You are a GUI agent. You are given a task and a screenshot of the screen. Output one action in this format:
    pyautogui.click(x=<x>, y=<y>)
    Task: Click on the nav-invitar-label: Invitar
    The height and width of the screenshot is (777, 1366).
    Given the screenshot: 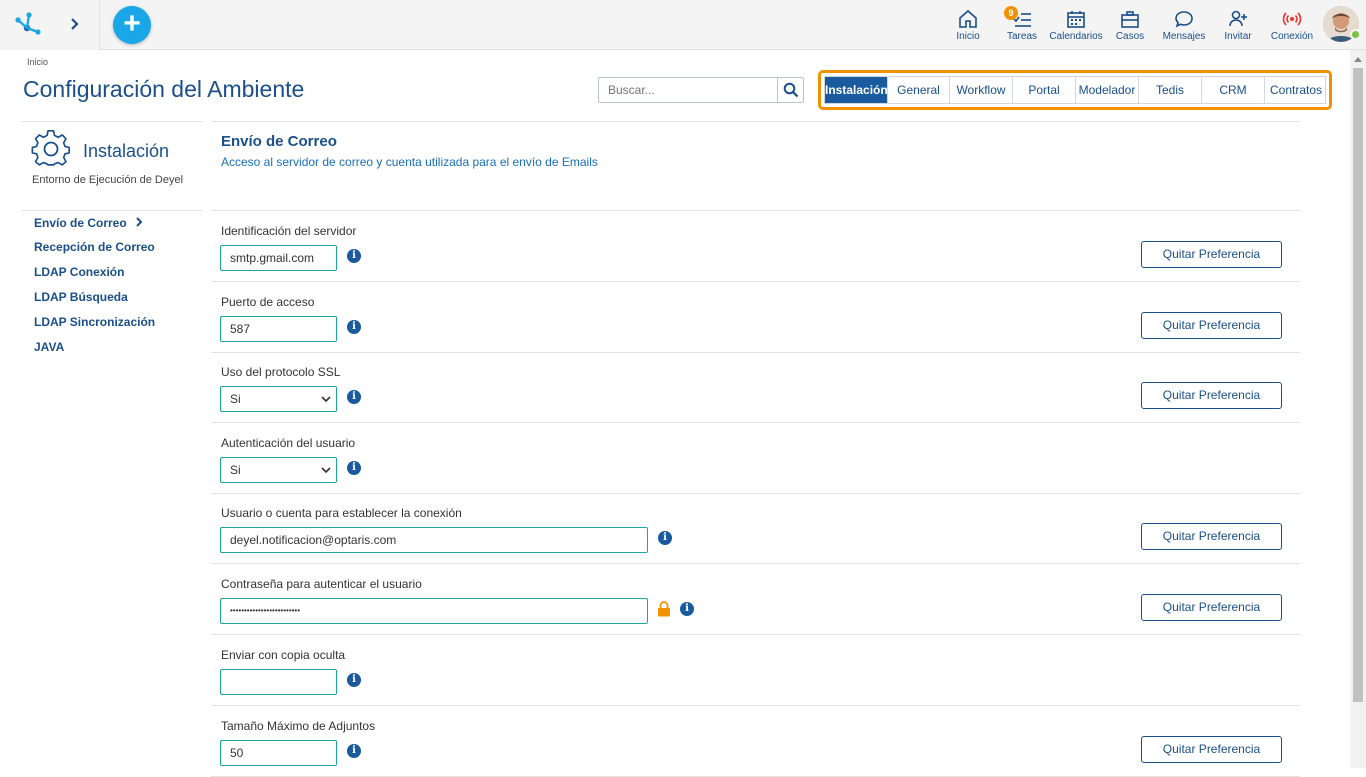 What is the action you would take?
    pyautogui.click(x=1238, y=36)
    